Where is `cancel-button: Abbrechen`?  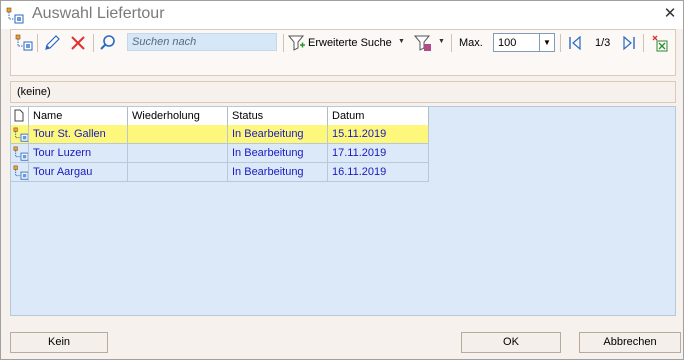
cancel-button: Abbrechen is located at coordinates (630, 342).